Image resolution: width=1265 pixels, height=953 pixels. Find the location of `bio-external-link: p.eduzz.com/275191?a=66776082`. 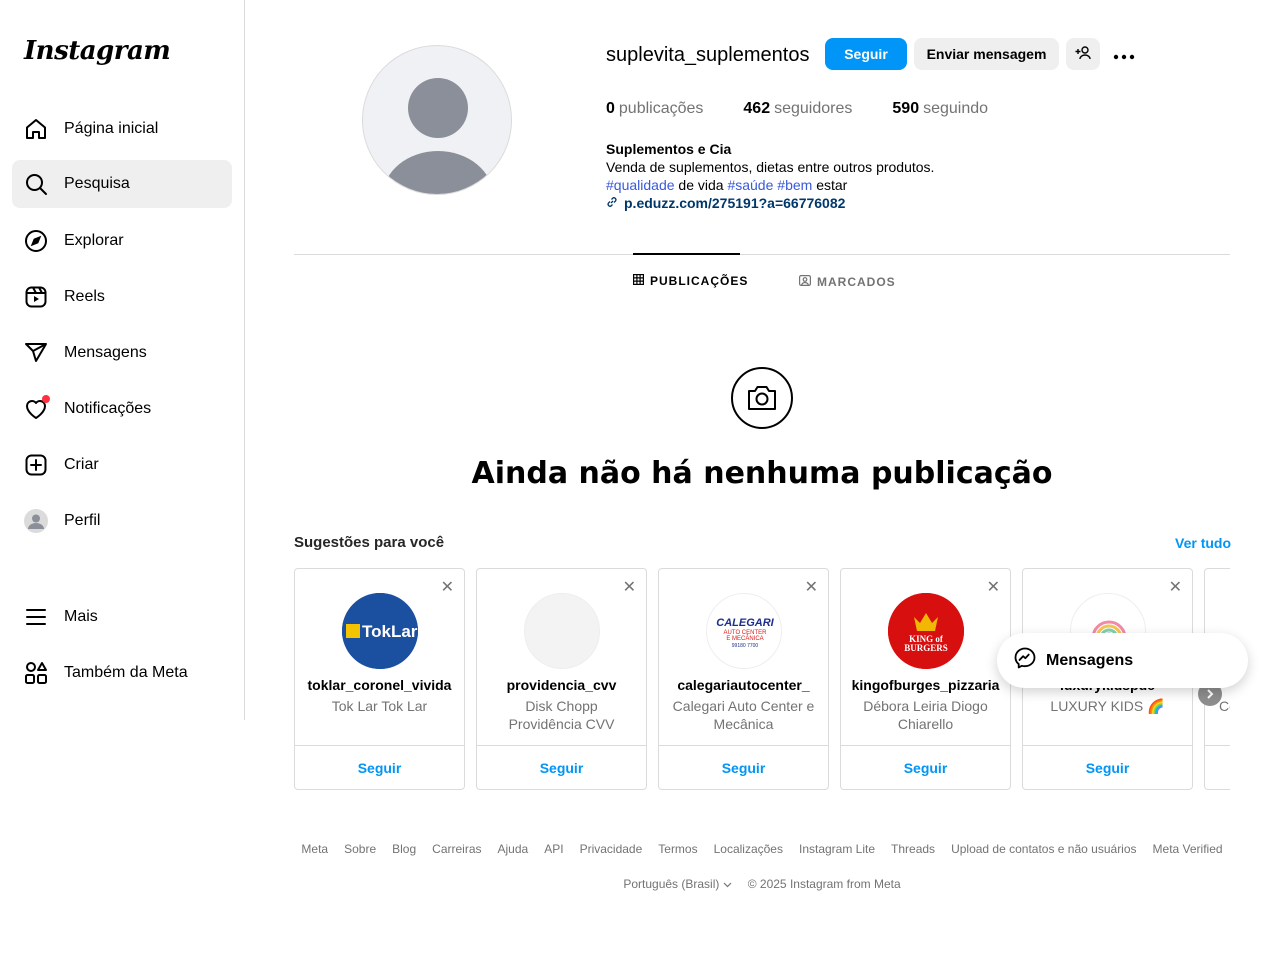

bio-external-link: p.eduzz.com/275191?a=66776082 is located at coordinates (770, 203).